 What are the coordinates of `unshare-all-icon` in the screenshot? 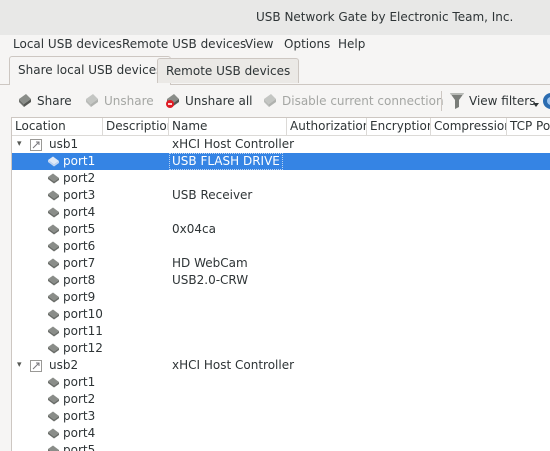 It's located at (172, 101).